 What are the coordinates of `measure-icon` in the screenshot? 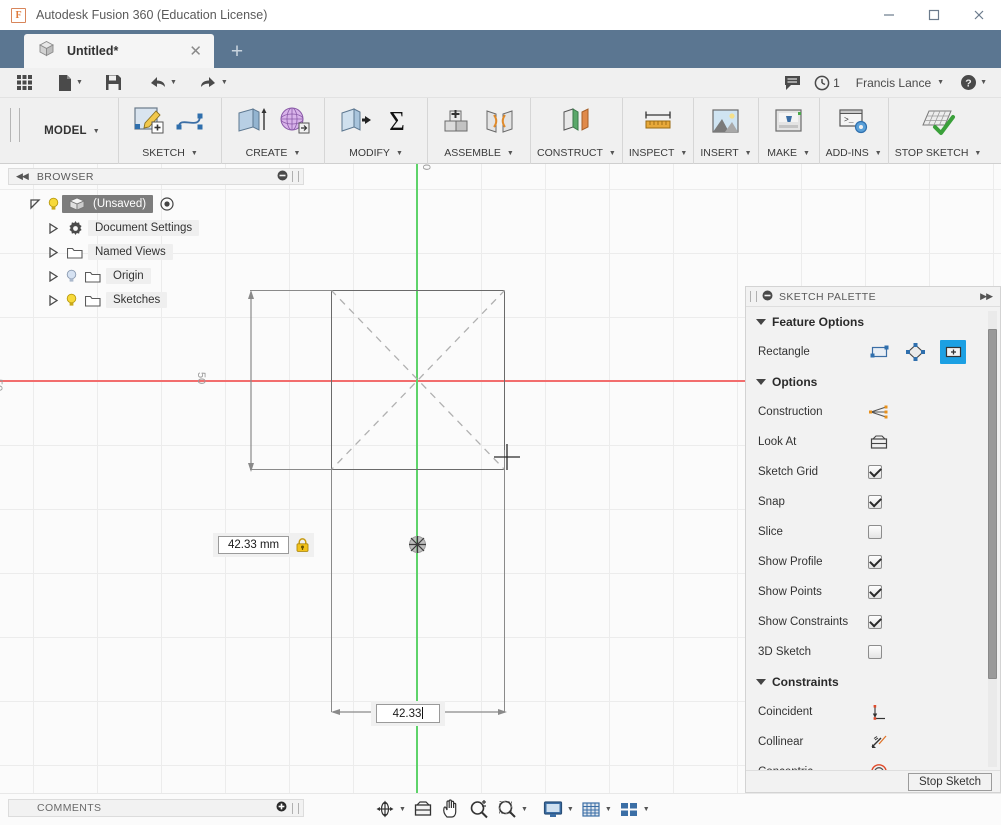 It's located at (658, 121).